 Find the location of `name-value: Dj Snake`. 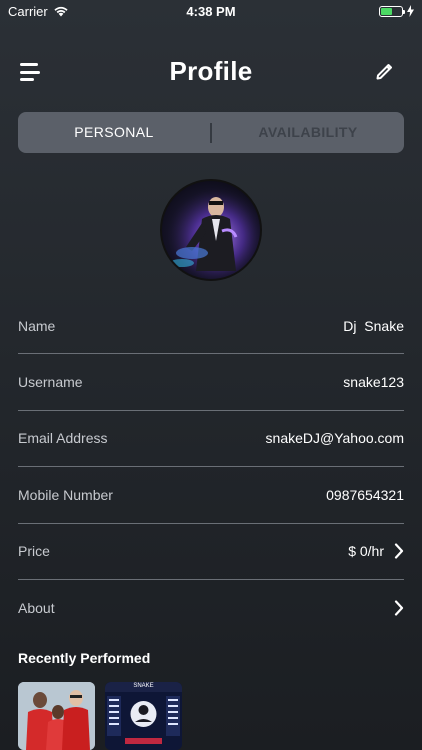

name-value: Dj Snake is located at coordinates (373, 325).